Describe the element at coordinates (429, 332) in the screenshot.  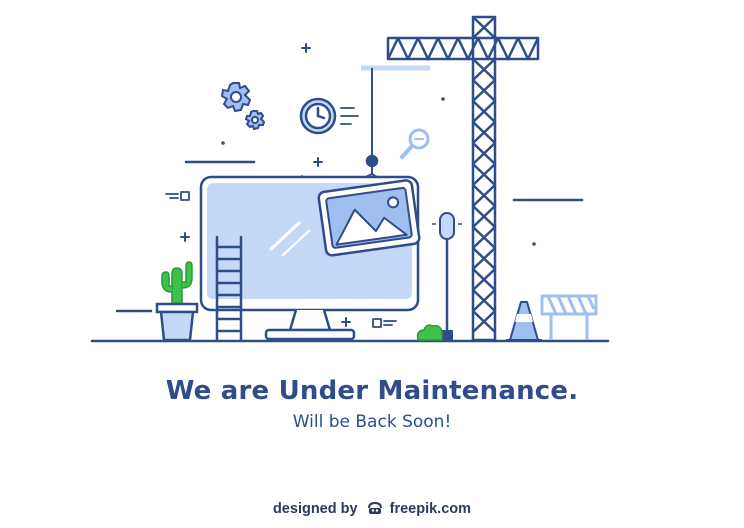
I see `bush-icon` at that location.